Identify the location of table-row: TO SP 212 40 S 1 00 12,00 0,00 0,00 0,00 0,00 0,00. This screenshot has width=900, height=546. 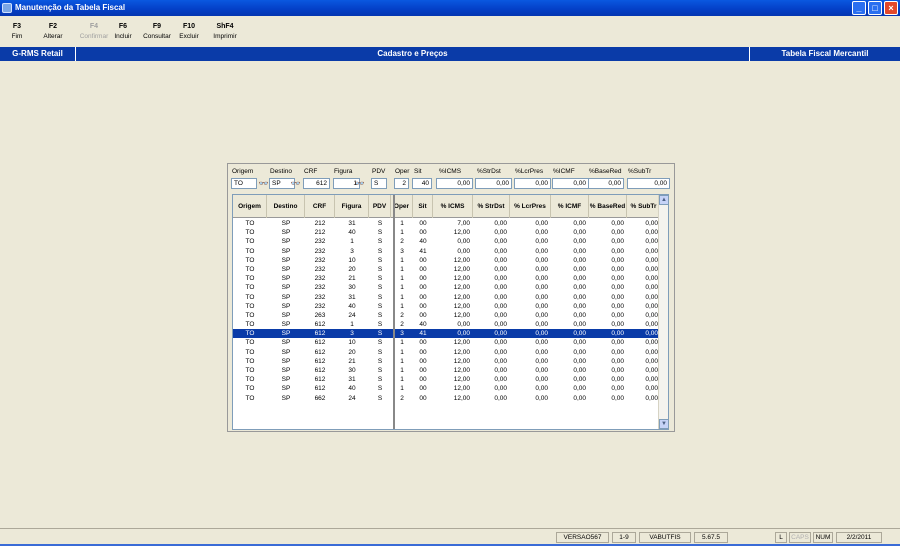
(447, 232).